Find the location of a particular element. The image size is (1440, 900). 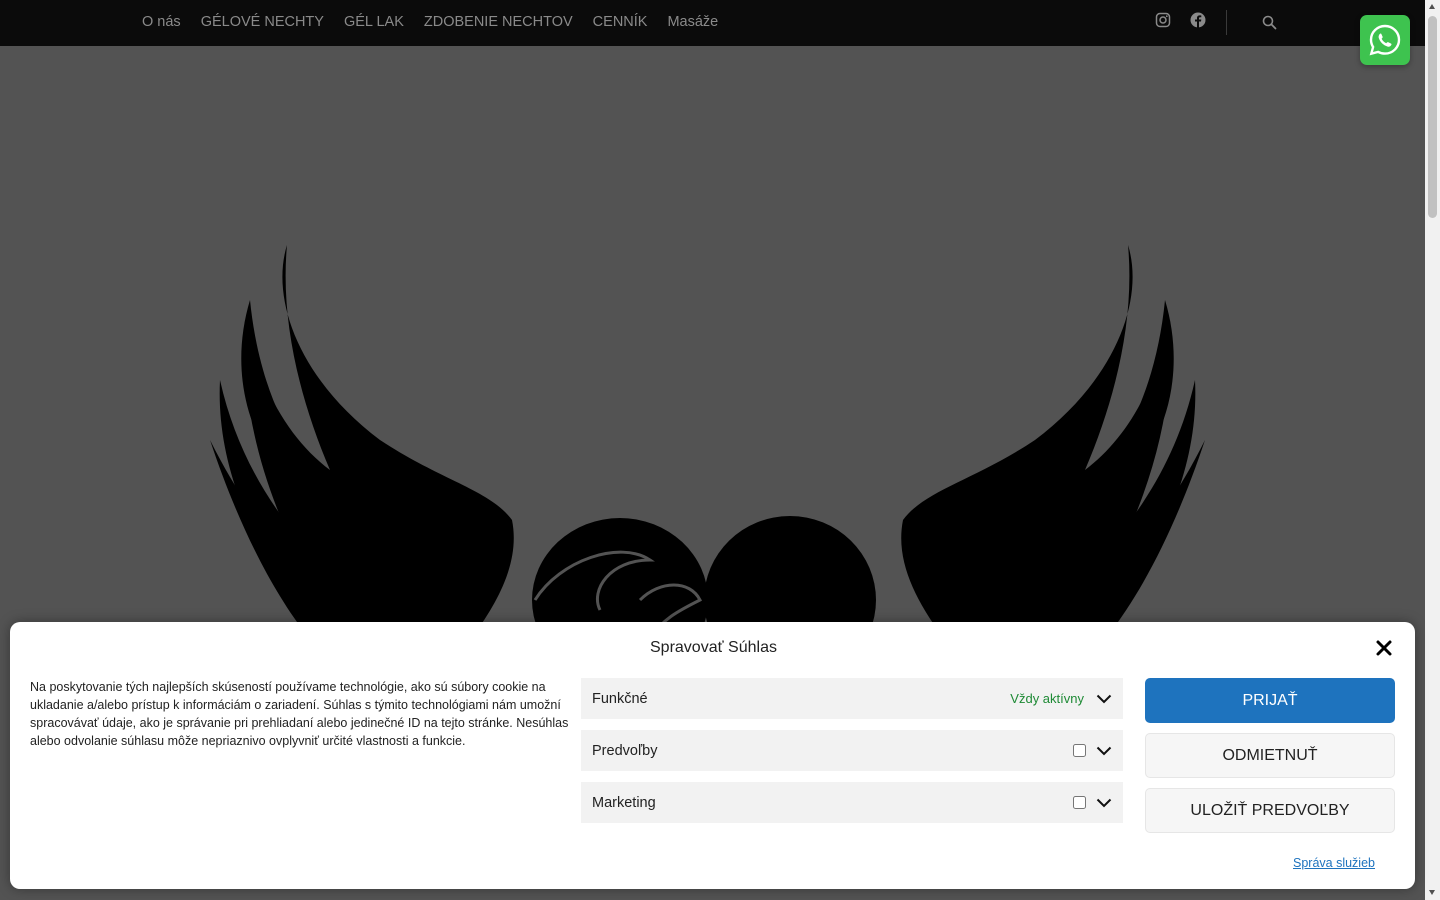

manage-services-link: Správa služieb is located at coordinates (1334, 863).